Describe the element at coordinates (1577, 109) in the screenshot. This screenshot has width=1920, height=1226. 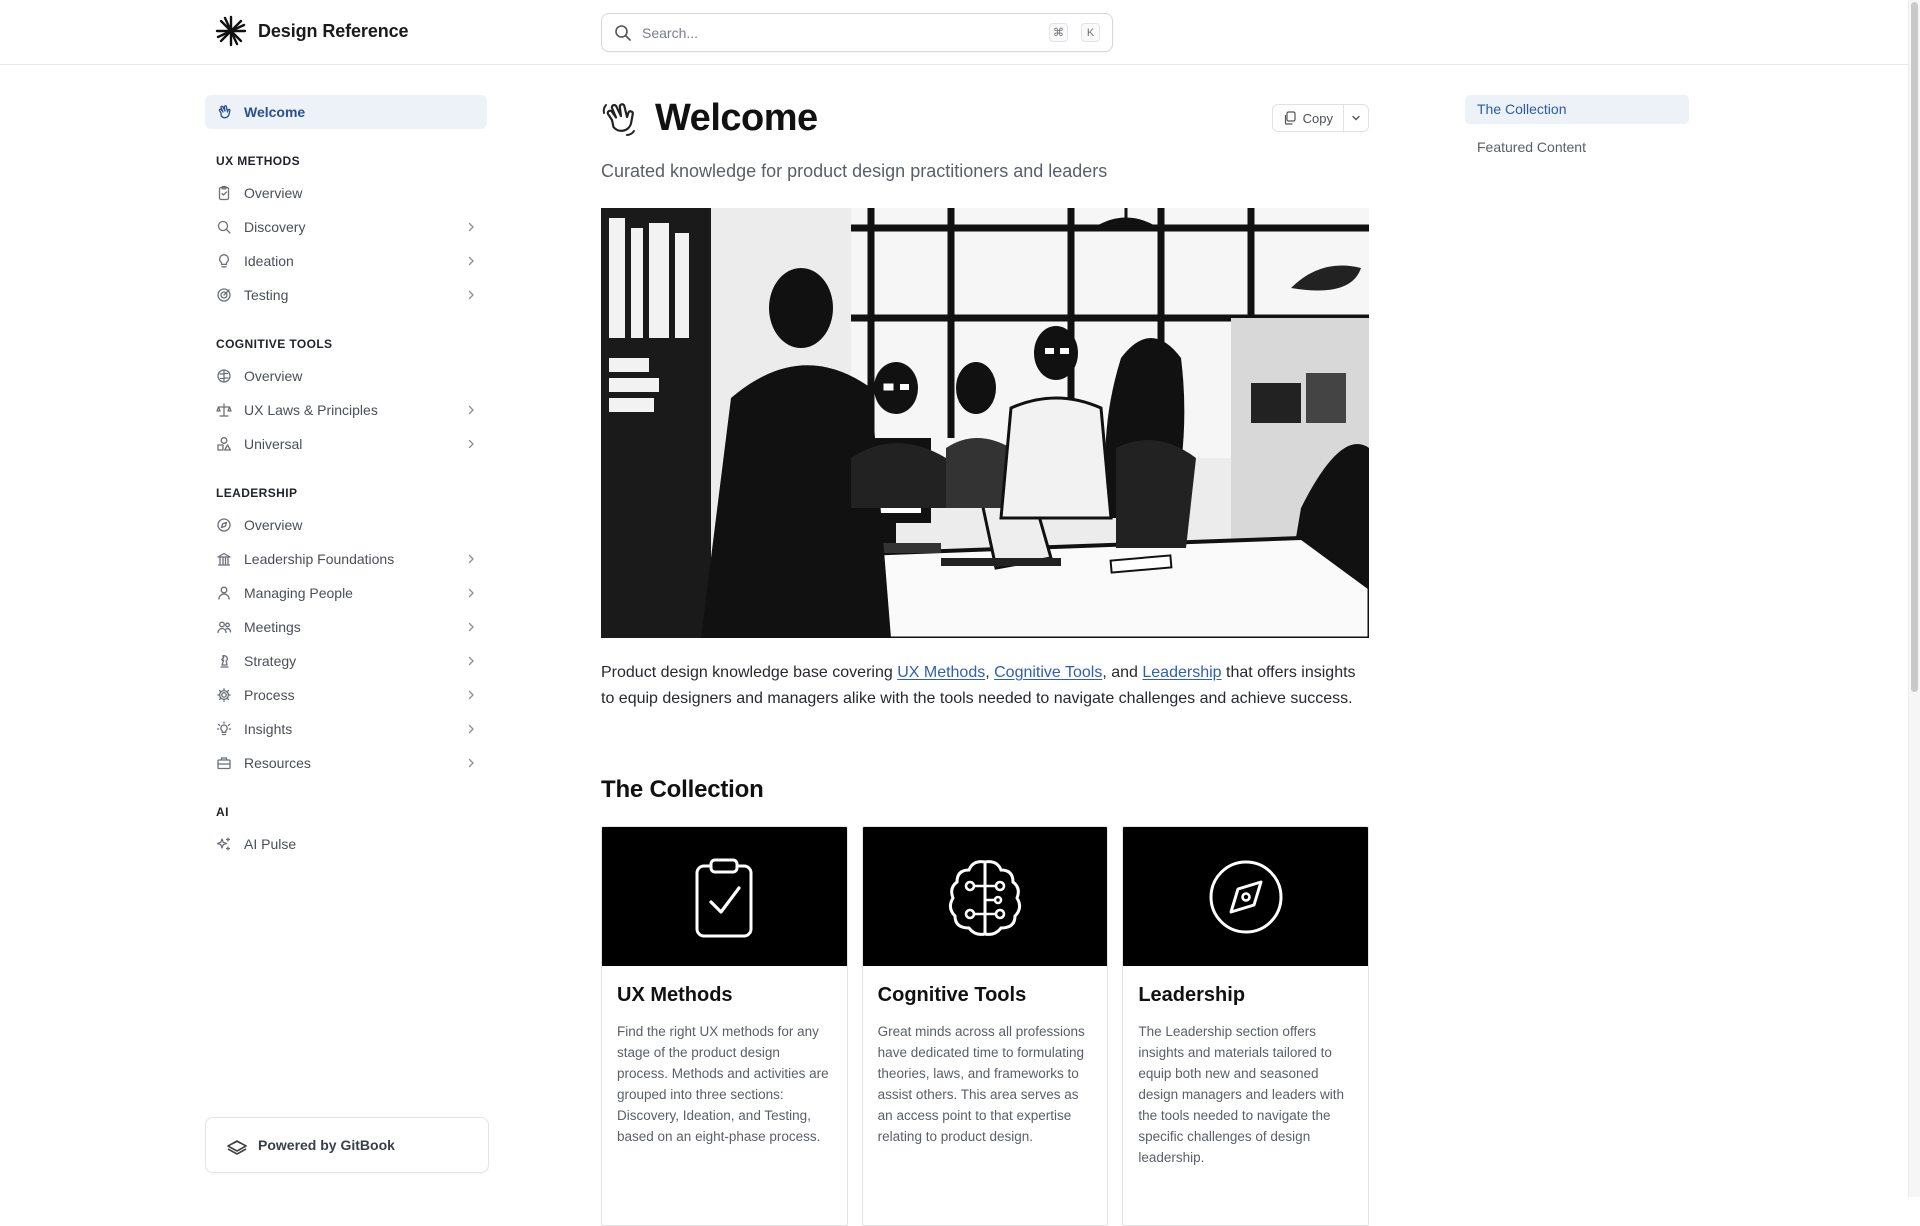
I see `toc-item-the-collection: The Collection` at that location.